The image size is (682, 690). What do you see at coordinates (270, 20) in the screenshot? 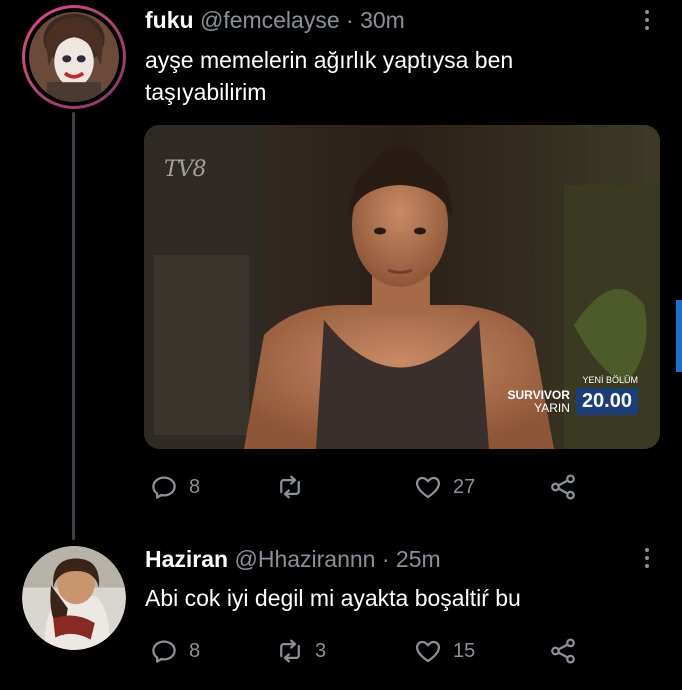
I see `user-handle: @femcelayse` at bounding box center [270, 20].